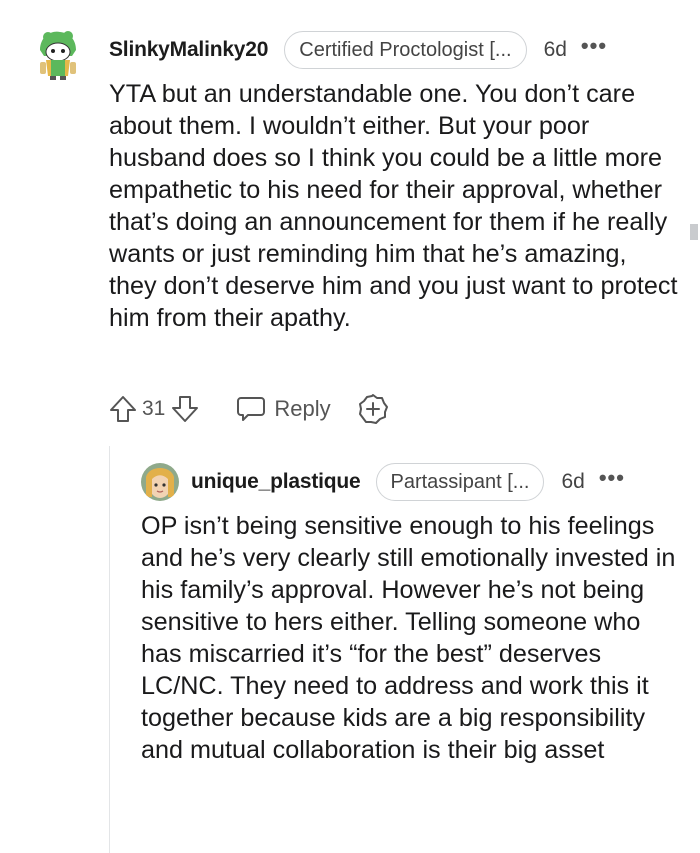 This screenshot has height=853, width=700. Describe the element at coordinates (251, 409) in the screenshot. I see `speech-bubble-icon` at that location.